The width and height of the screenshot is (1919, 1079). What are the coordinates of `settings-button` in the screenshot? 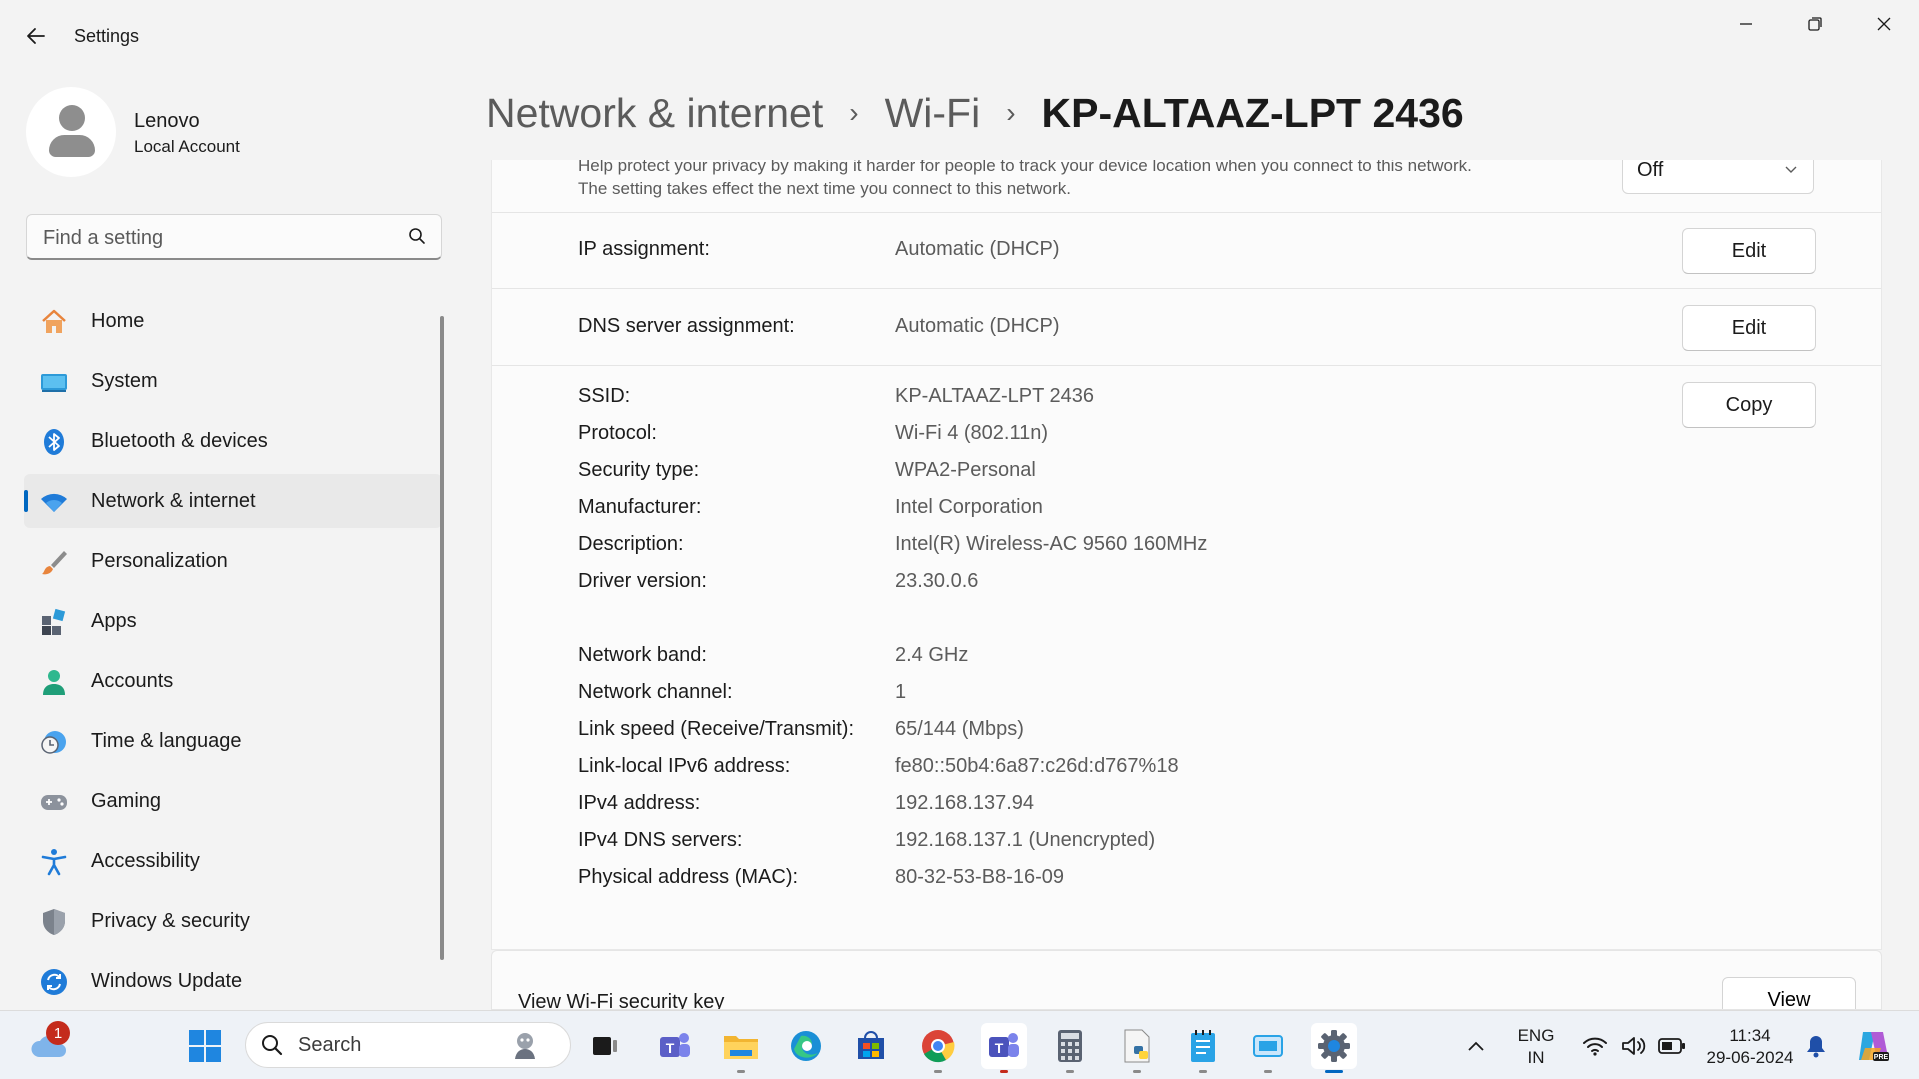 It's located at (1334, 1048).